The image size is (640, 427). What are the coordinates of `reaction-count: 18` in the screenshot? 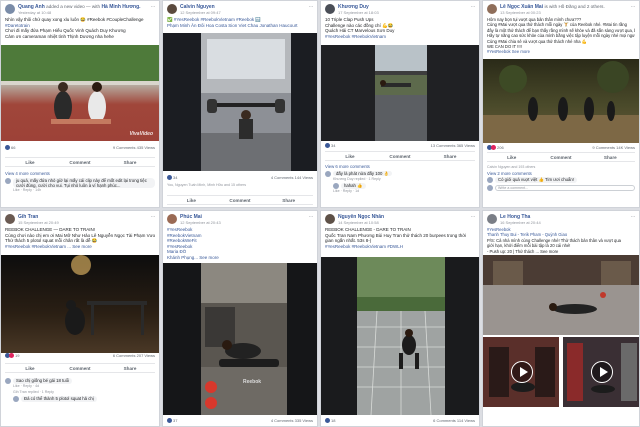 It's located at (330, 421).